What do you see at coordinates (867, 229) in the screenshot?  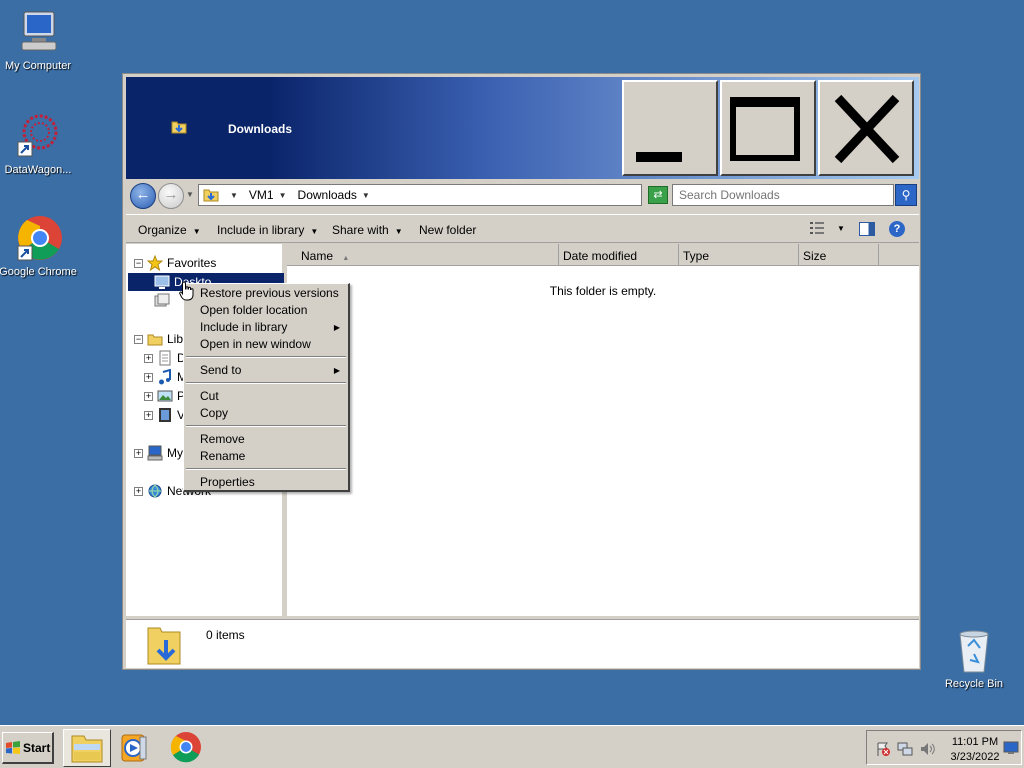 I see `preview-pane-button` at bounding box center [867, 229].